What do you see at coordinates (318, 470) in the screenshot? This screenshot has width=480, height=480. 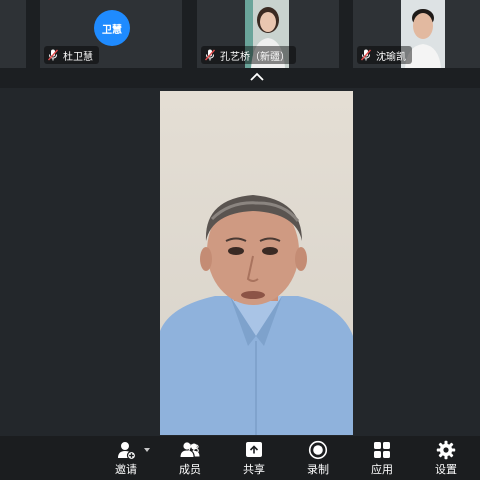 I see `record-label: 录制` at bounding box center [318, 470].